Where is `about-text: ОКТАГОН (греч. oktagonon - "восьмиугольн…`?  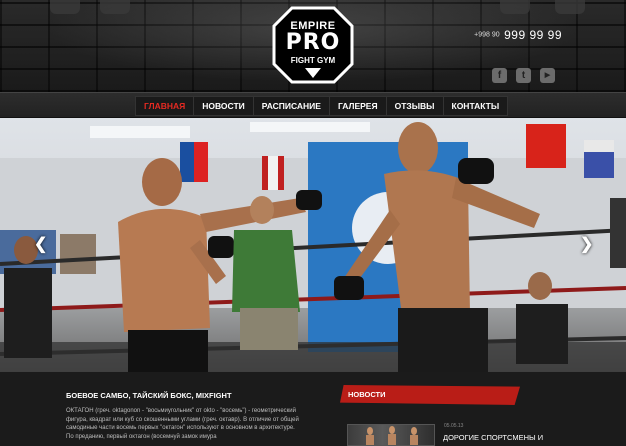
about-text: ОКТАГОН (греч. oktagonon - "восьмиугольн… is located at coordinates (182, 424).